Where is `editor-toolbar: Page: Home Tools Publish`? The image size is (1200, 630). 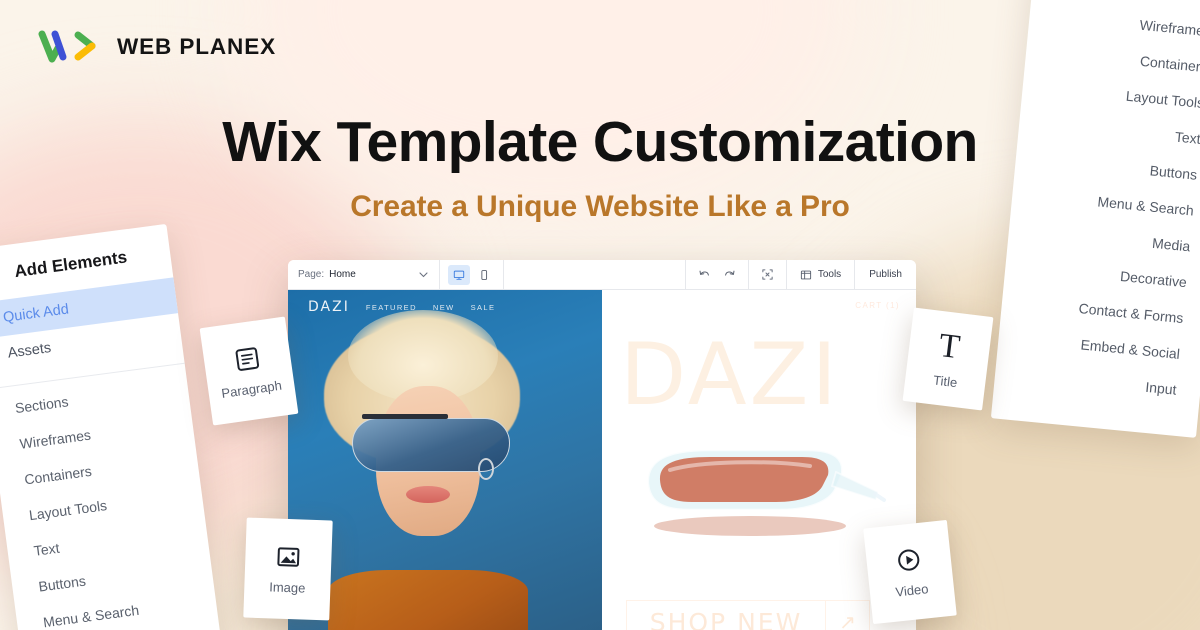
editor-toolbar: Page: Home Tools Publish is located at coordinates (602, 275).